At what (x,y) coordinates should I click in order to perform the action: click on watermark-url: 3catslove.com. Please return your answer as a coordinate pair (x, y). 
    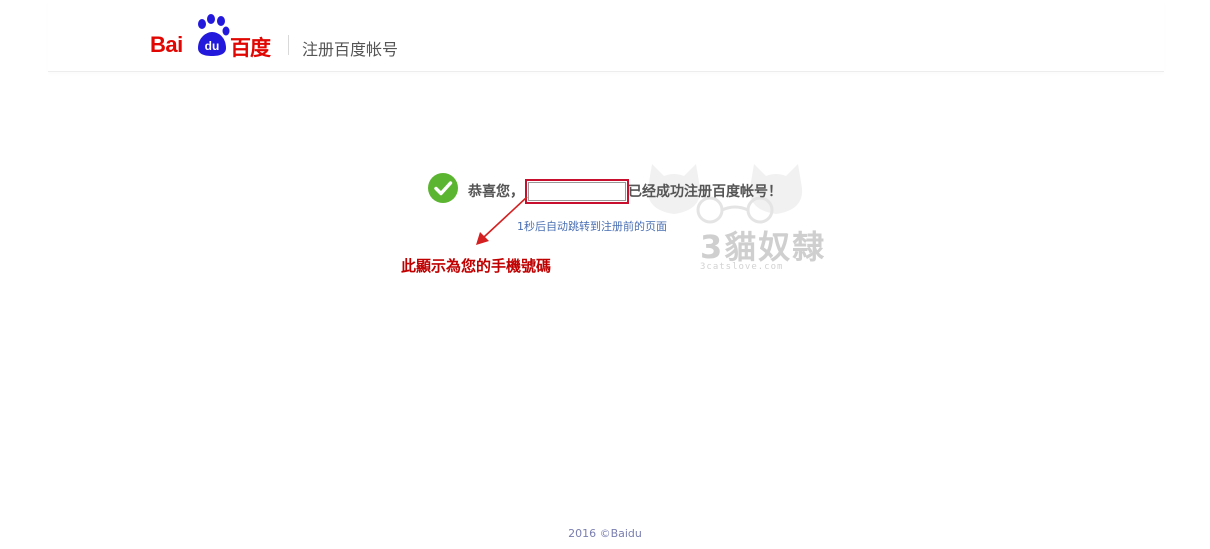
    Looking at the image, I should click on (742, 267).